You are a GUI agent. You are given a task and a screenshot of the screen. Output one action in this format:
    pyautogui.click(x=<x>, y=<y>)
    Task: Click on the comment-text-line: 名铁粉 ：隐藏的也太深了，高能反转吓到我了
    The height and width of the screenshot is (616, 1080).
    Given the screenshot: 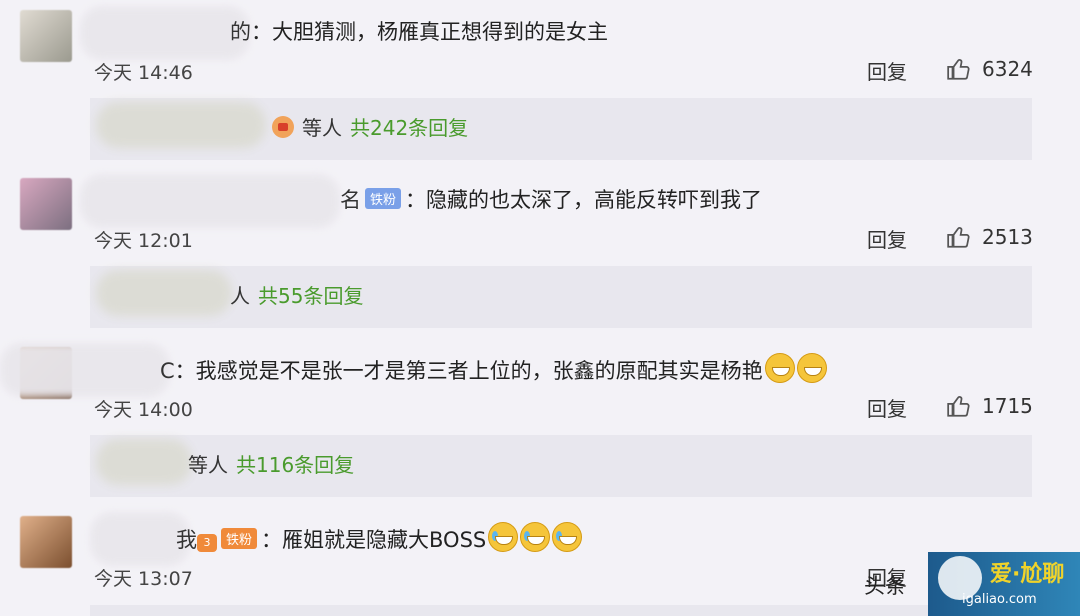 What is the action you would take?
    pyautogui.click(x=551, y=199)
    